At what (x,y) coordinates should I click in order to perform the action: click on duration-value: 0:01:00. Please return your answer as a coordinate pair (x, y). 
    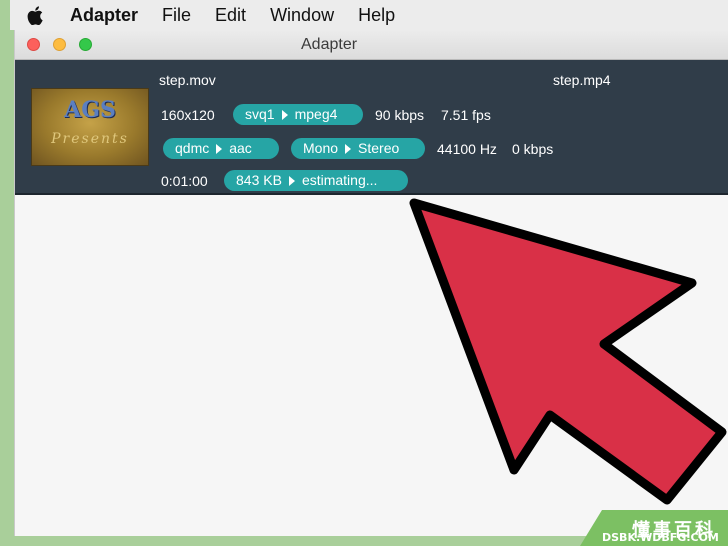
    Looking at the image, I should click on (184, 181).